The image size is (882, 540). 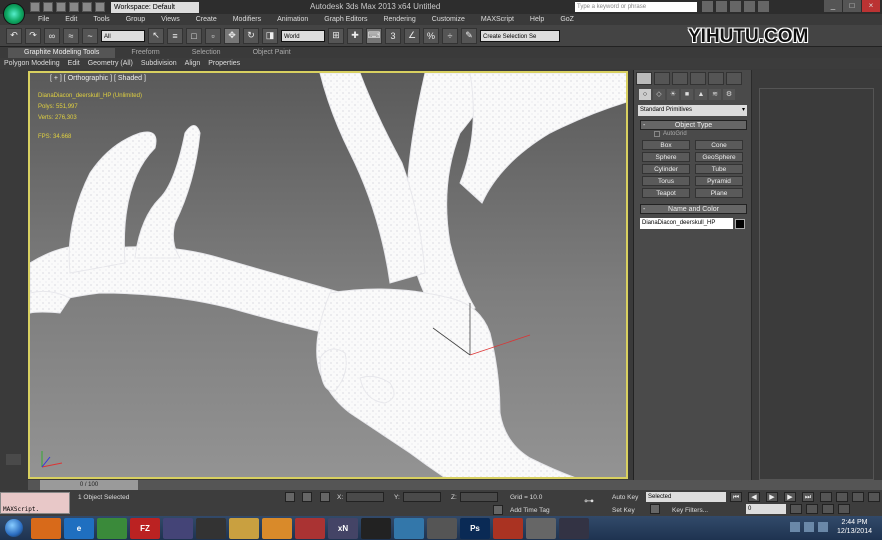 What do you see at coordinates (74, 63) in the screenshot?
I see `ribbon-edit: Edit` at bounding box center [74, 63].